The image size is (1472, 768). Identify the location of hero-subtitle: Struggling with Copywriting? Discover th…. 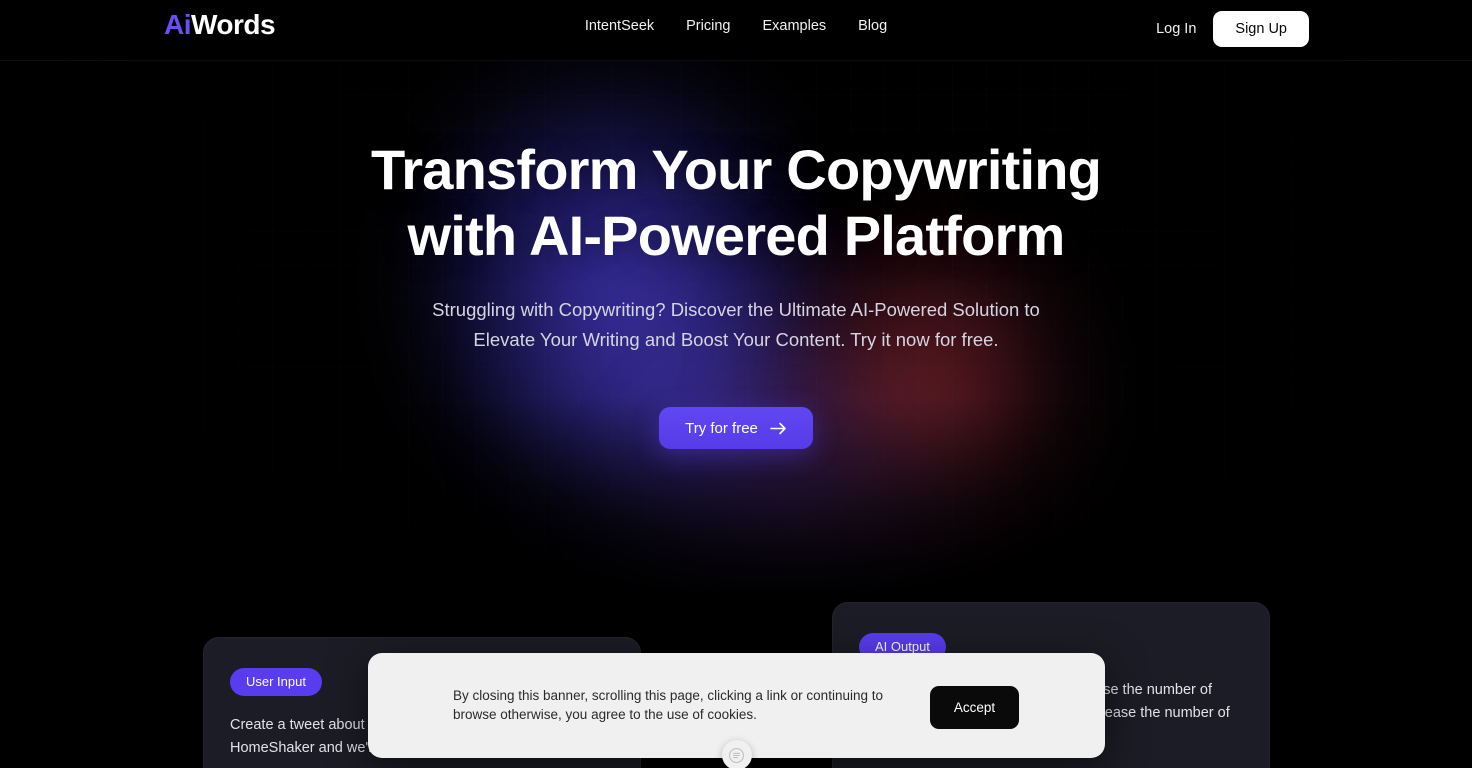
(736, 324).